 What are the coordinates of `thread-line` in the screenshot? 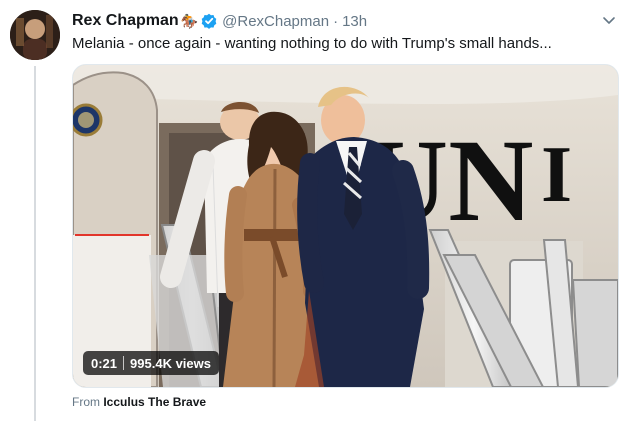 It's located at (35, 243).